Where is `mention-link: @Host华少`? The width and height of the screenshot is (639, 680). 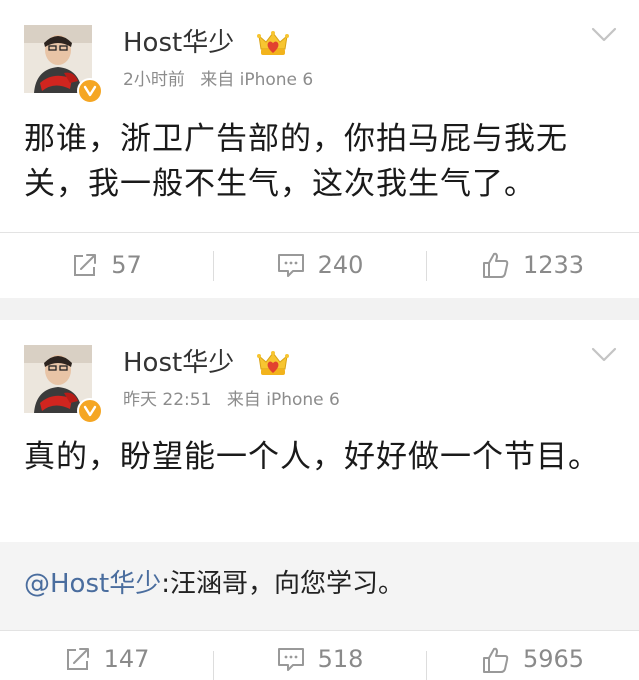
mention-link: @Host华少 is located at coordinates (92, 584).